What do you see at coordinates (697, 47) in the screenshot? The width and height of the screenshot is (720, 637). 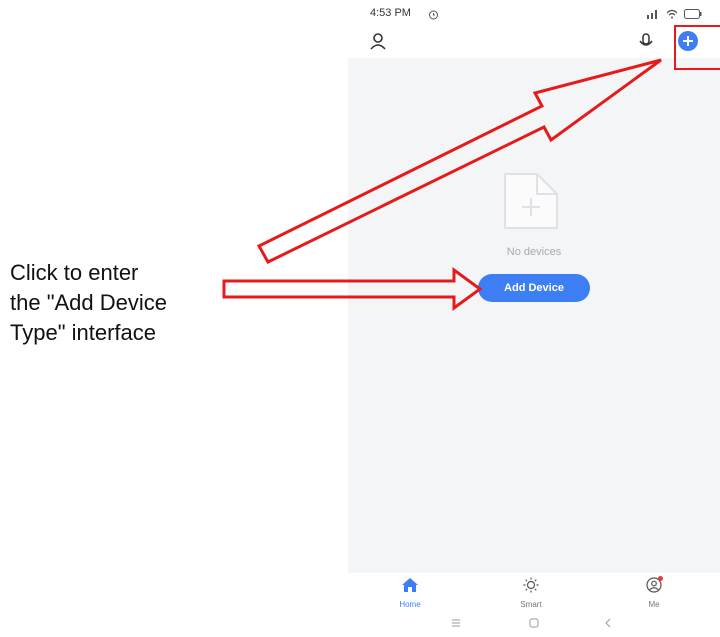 I see `add-icon-highlight` at bounding box center [697, 47].